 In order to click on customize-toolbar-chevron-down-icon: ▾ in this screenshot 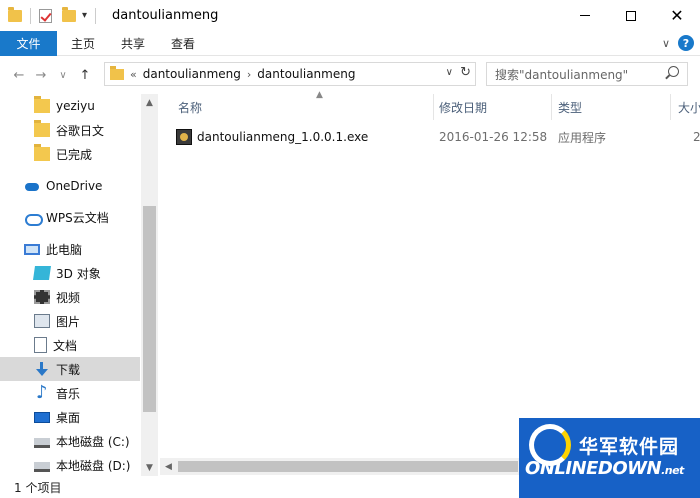, I will do `click(84, 15)`.